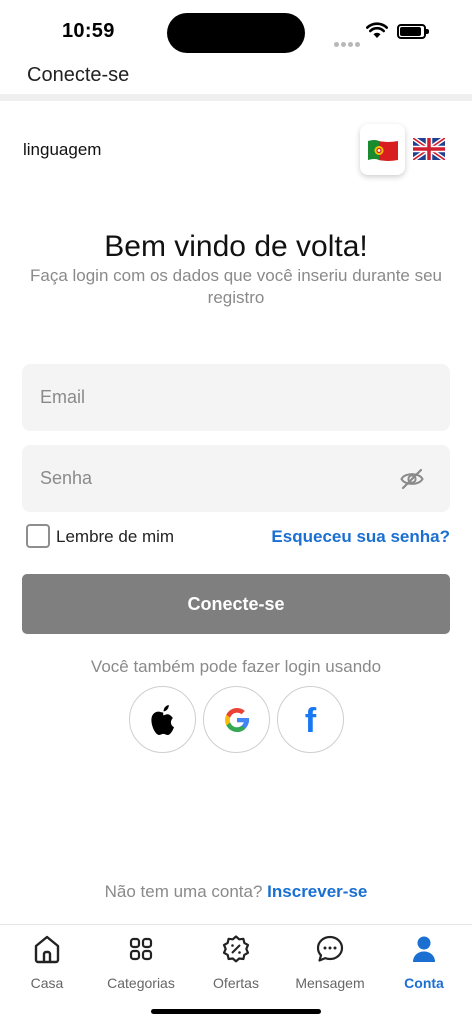  Describe the element at coordinates (88, 31) in the screenshot. I see `status-time: 10:59` at that location.